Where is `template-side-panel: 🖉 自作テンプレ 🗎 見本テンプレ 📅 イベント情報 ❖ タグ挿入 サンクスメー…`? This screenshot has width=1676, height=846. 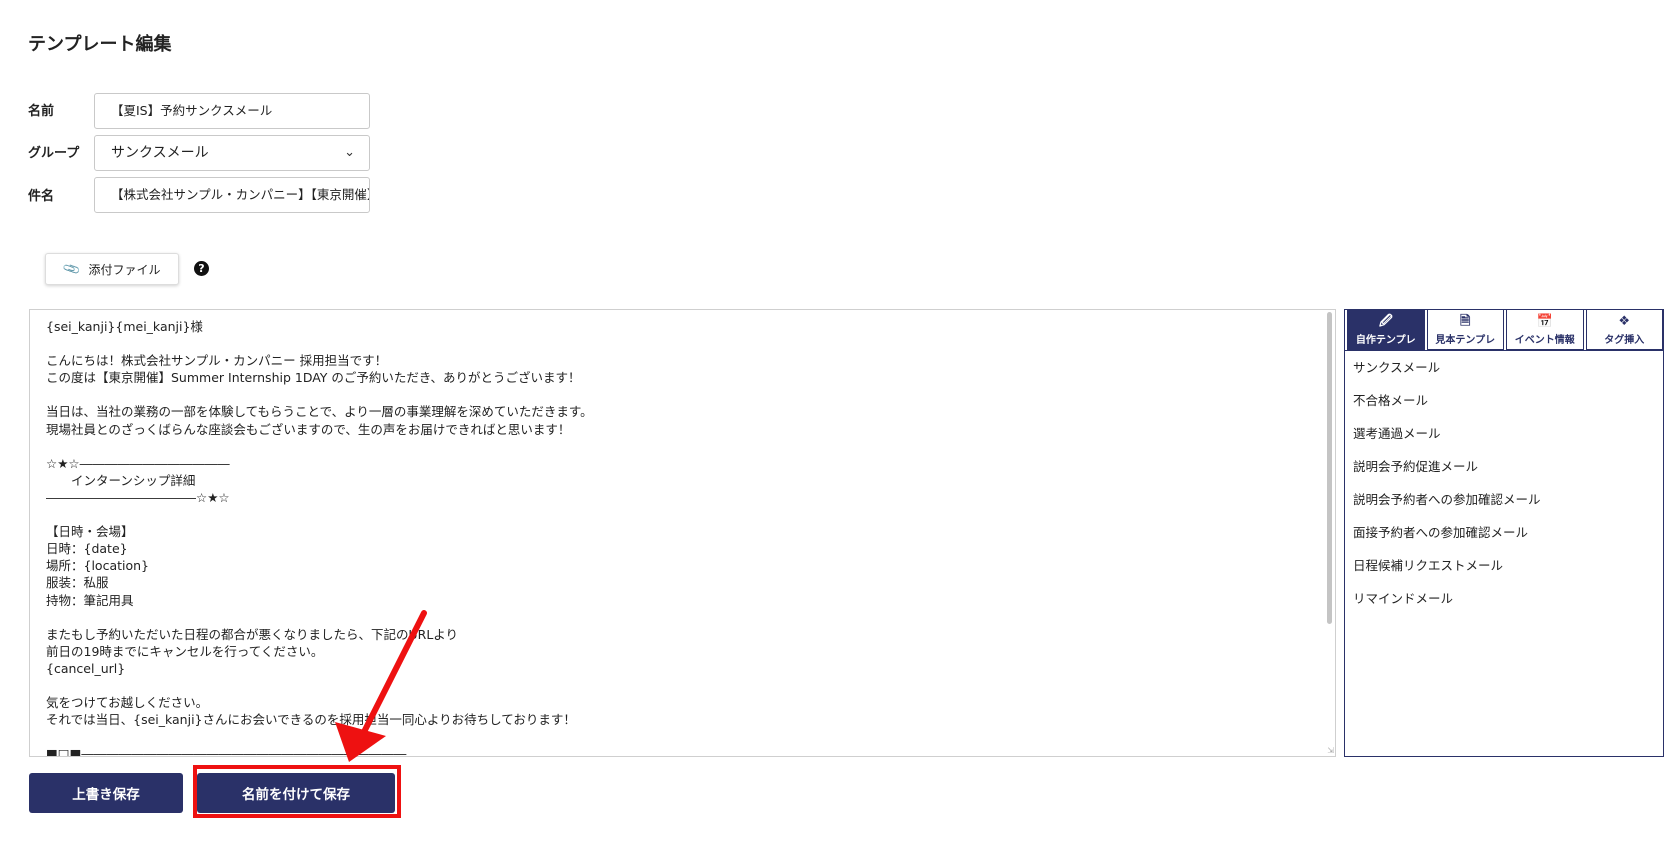
template-side-panel: 🖉 自作テンプレ 🗎 見本テンプレ 📅 イベント情報 ❖ タグ挿入 サンクスメー… is located at coordinates (1504, 533).